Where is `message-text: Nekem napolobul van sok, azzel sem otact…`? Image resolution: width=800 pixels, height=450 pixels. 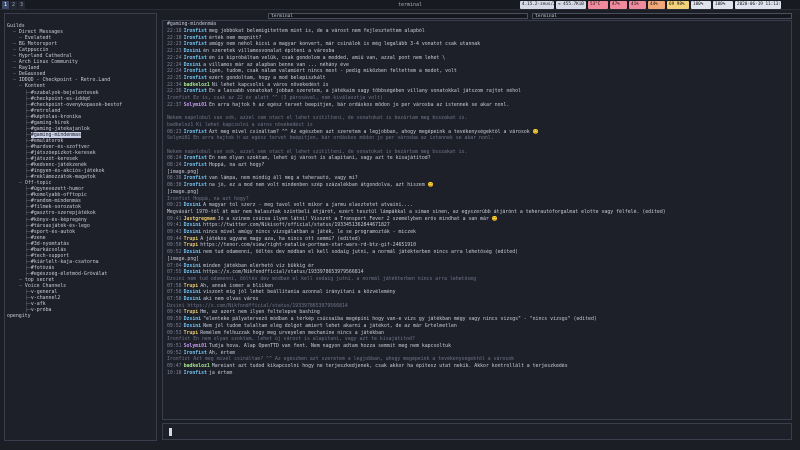
message-text: Nekem napolobul van sok, azzel sem otact… is located at coordinates (317, 118).